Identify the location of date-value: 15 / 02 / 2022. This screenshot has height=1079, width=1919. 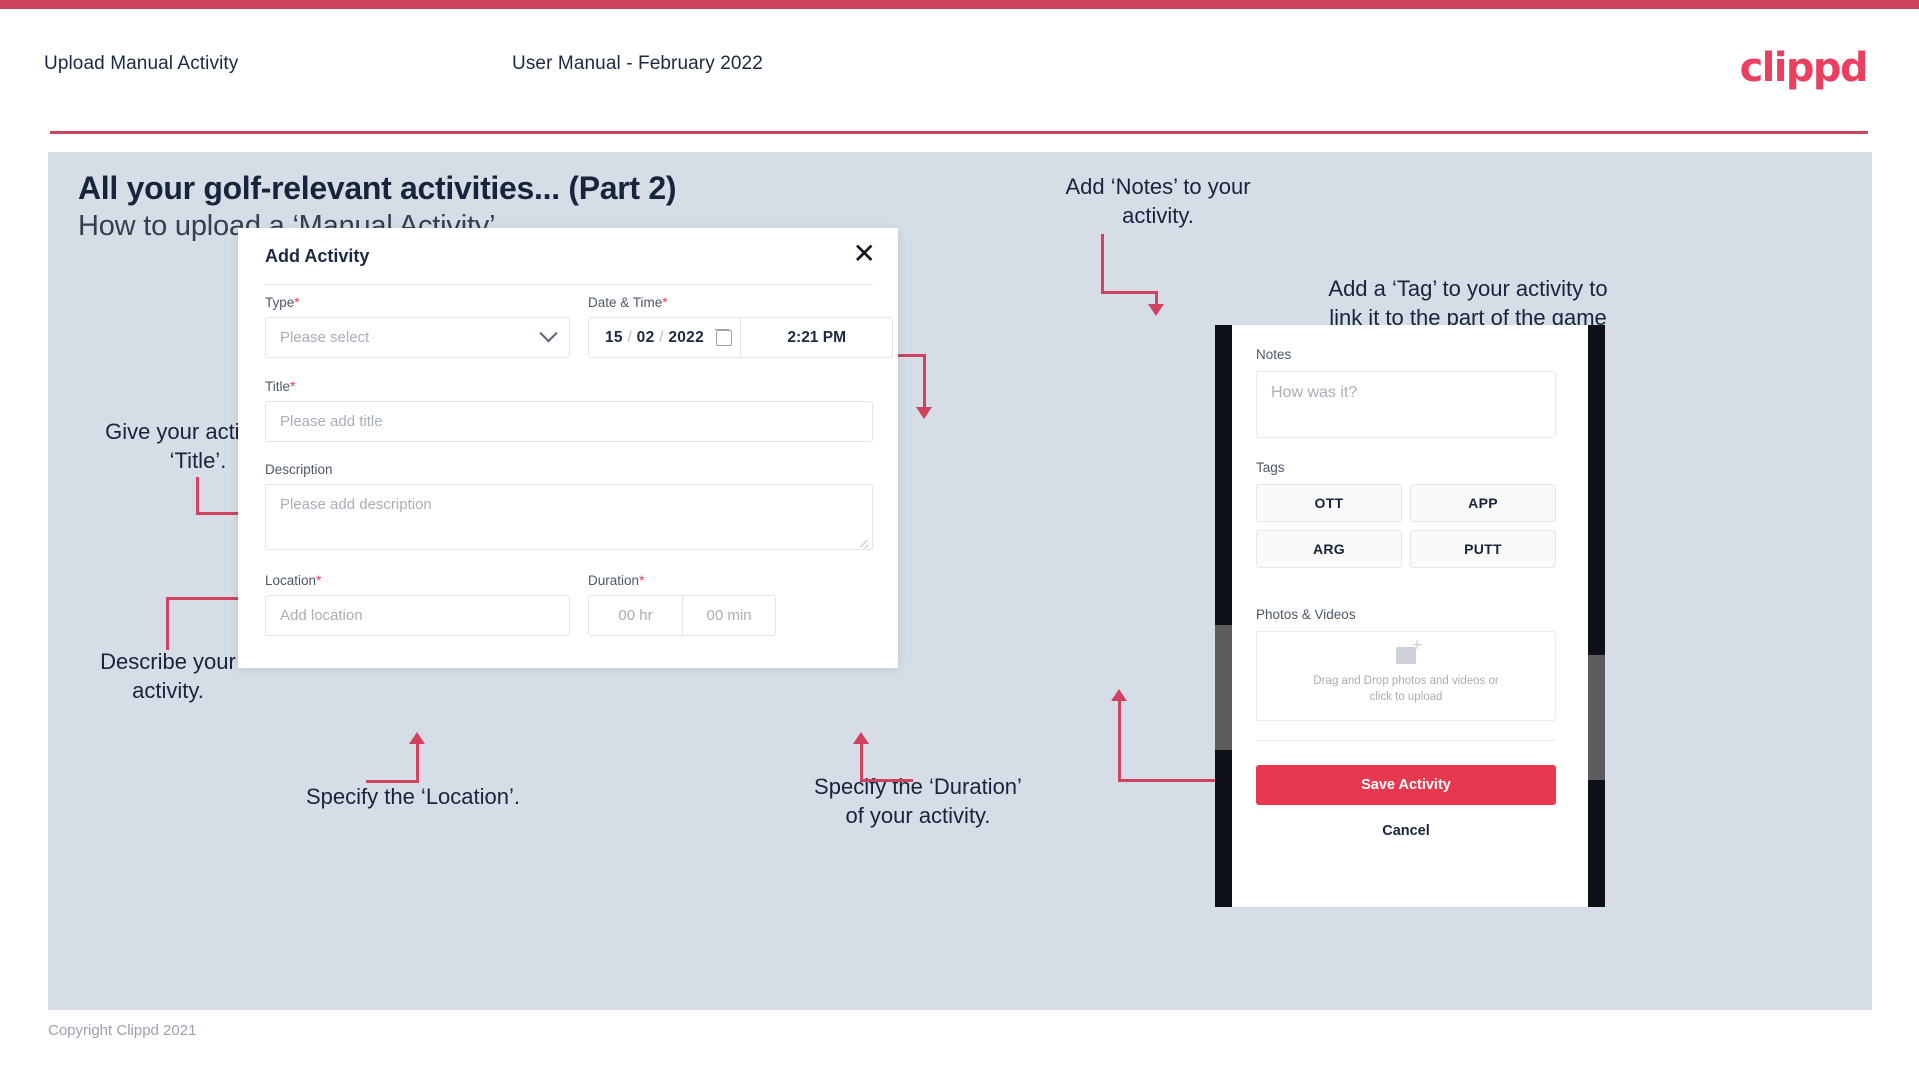
(655, 337).